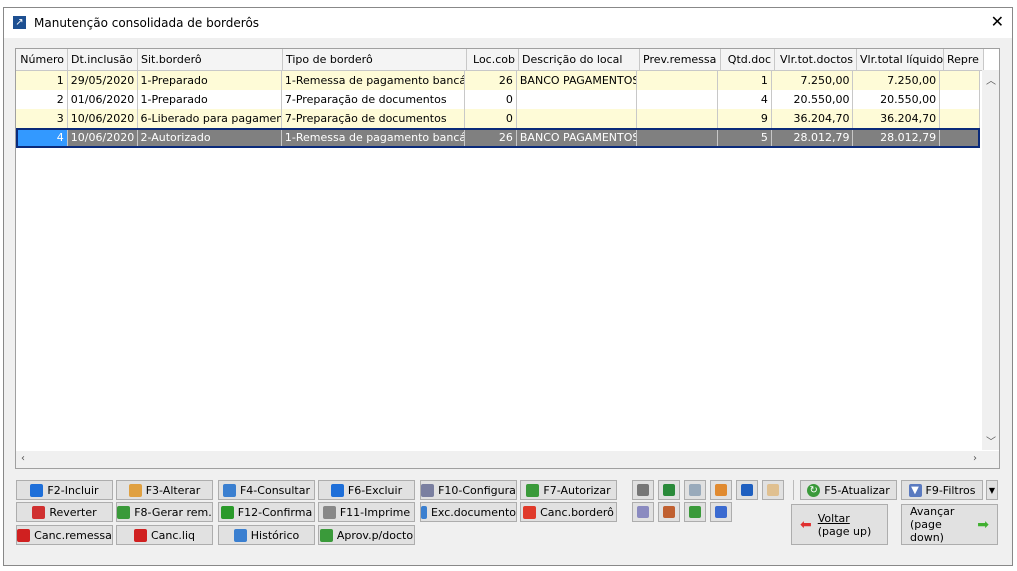 The width and height of the screenshot is (1017, 571). I want to click on f11-imprime-button: F11-Imprime, so click(366, 512).